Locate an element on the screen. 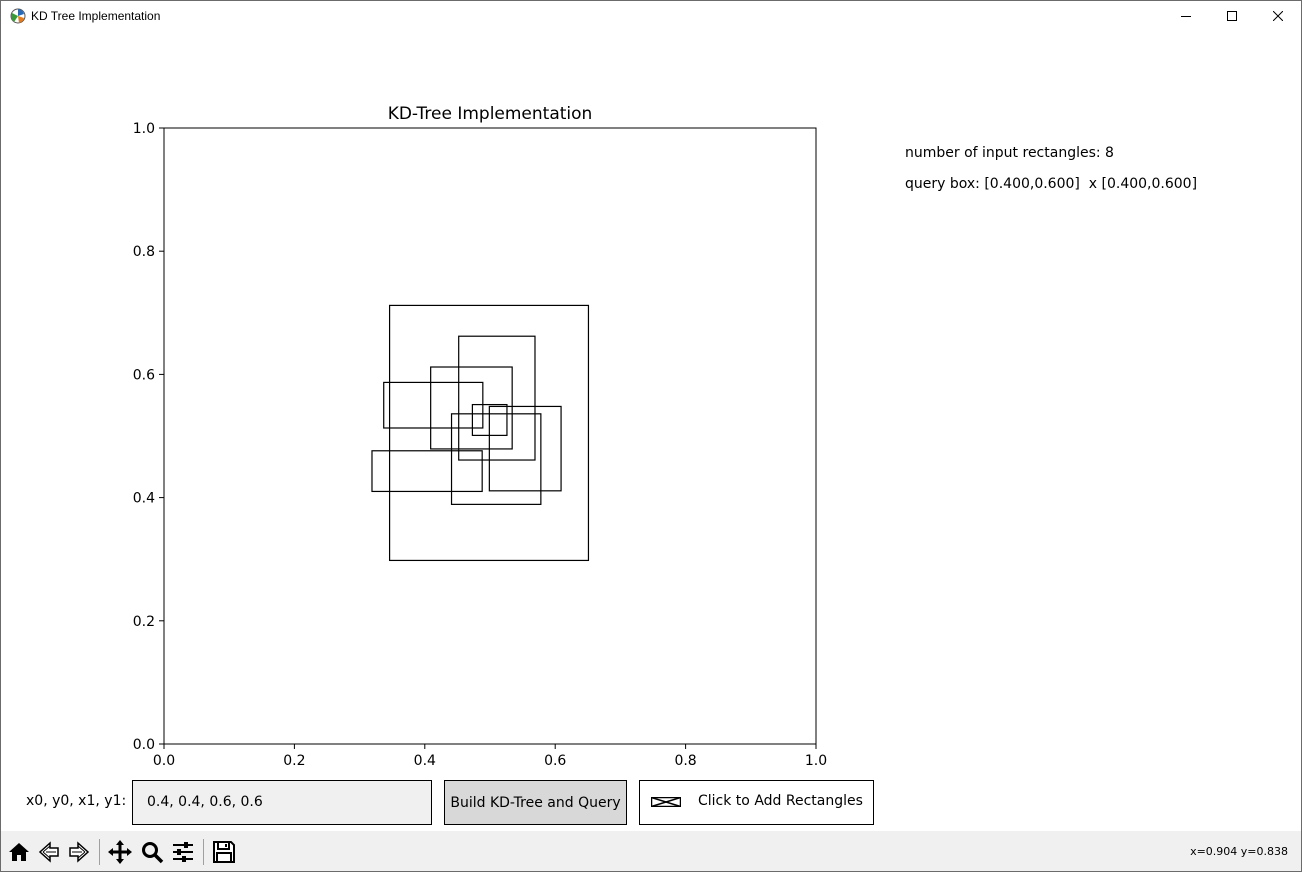 The image size is (1302, 872). back-button is located at coordinates (49, 852).